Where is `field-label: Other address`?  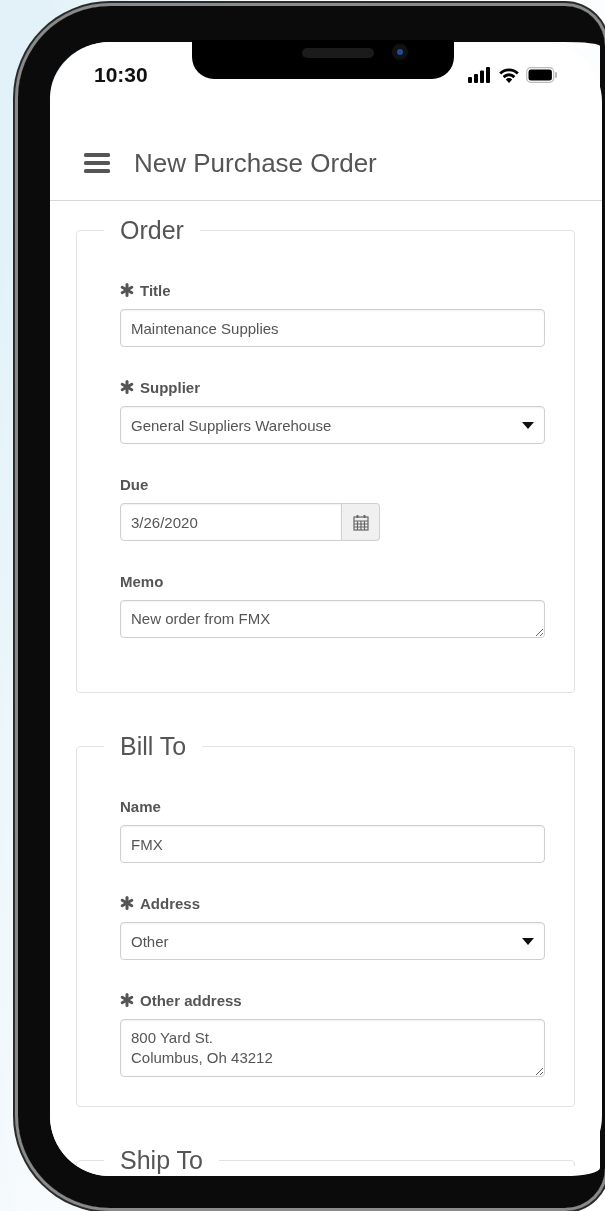 field-label: Other address is located at coordinates (191, 1000).